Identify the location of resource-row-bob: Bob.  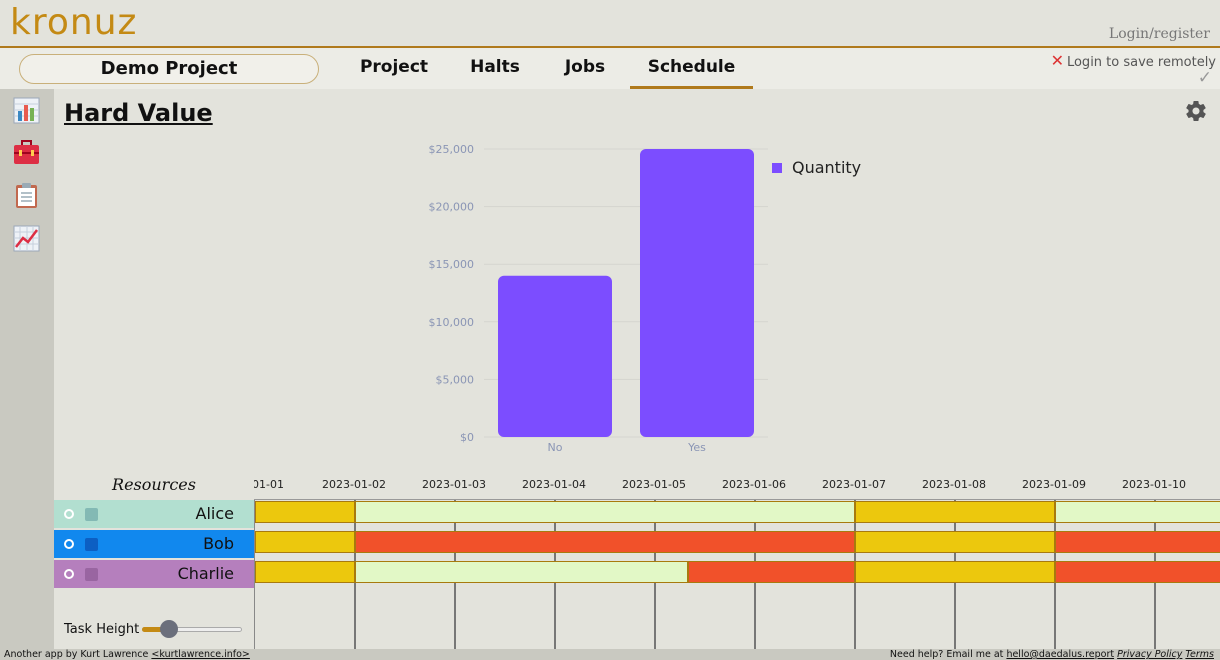
(154, 544).